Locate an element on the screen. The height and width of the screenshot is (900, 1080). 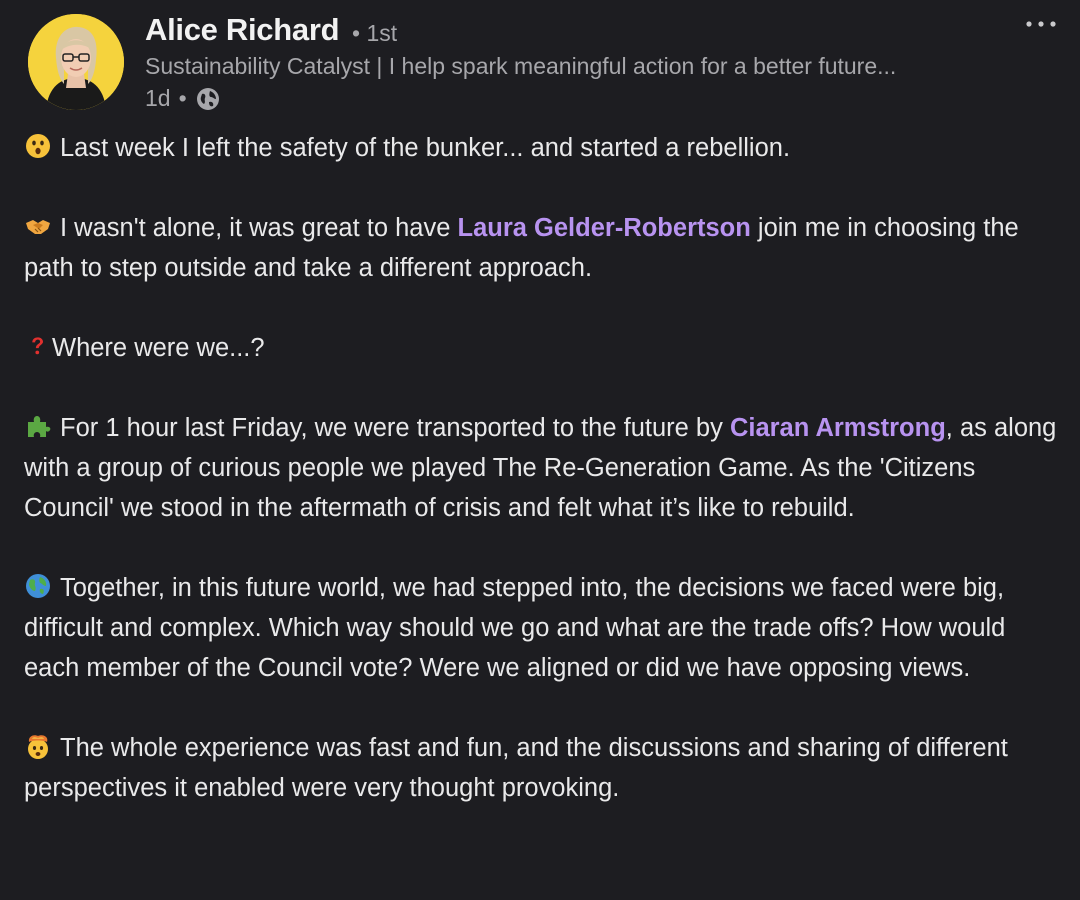
mention-ciaran-armstrong: Ciaran Armstrong is located at coordinates (838, 428).